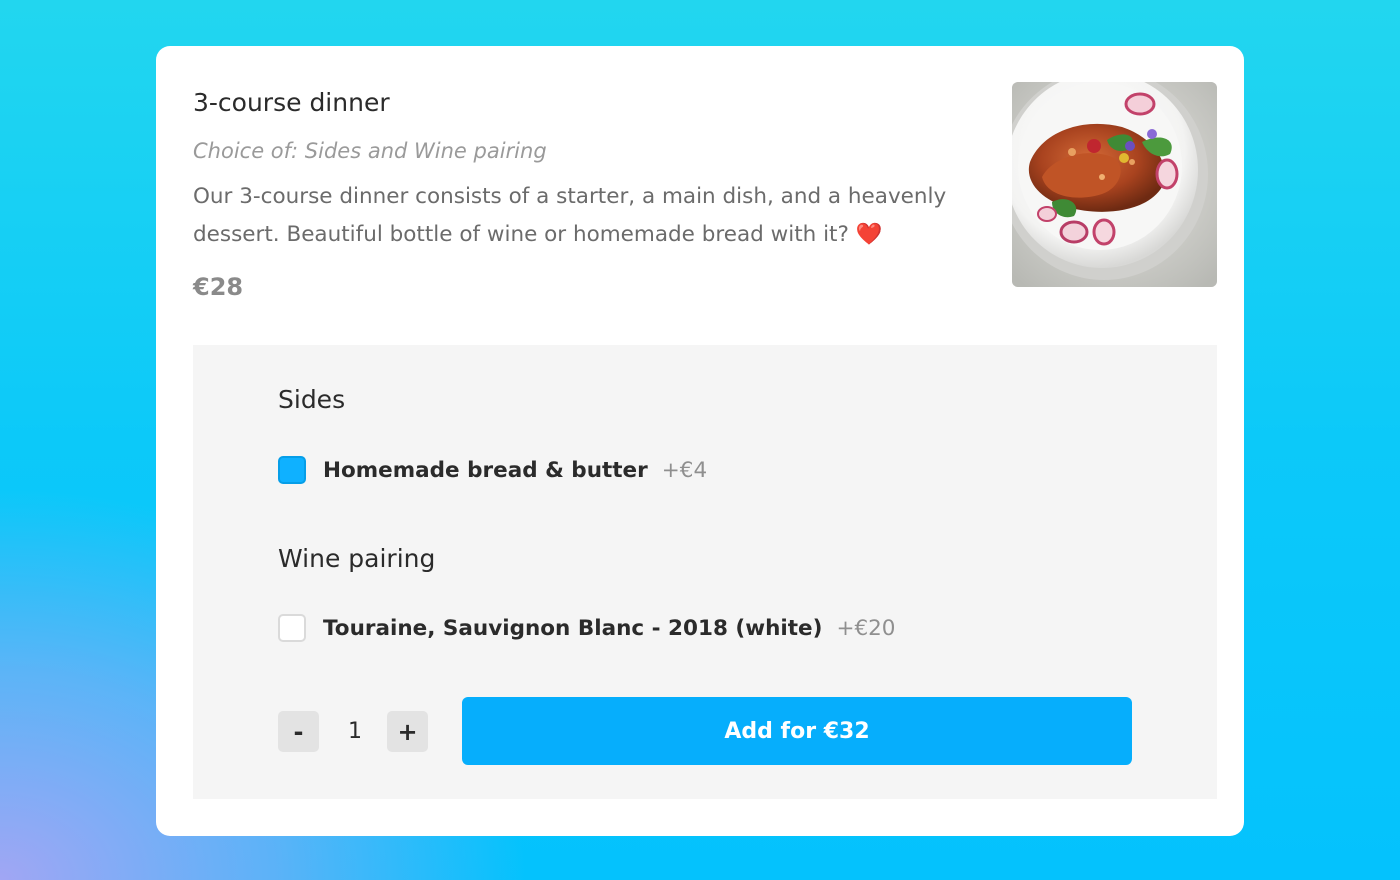 This screenshot has height=880, width=1400. What do you see at coordinates (370, 151) in the screenshot?
I see `product-subtitle: Choice of: Sides and Wine pairing` at bounding box center [370, 151].